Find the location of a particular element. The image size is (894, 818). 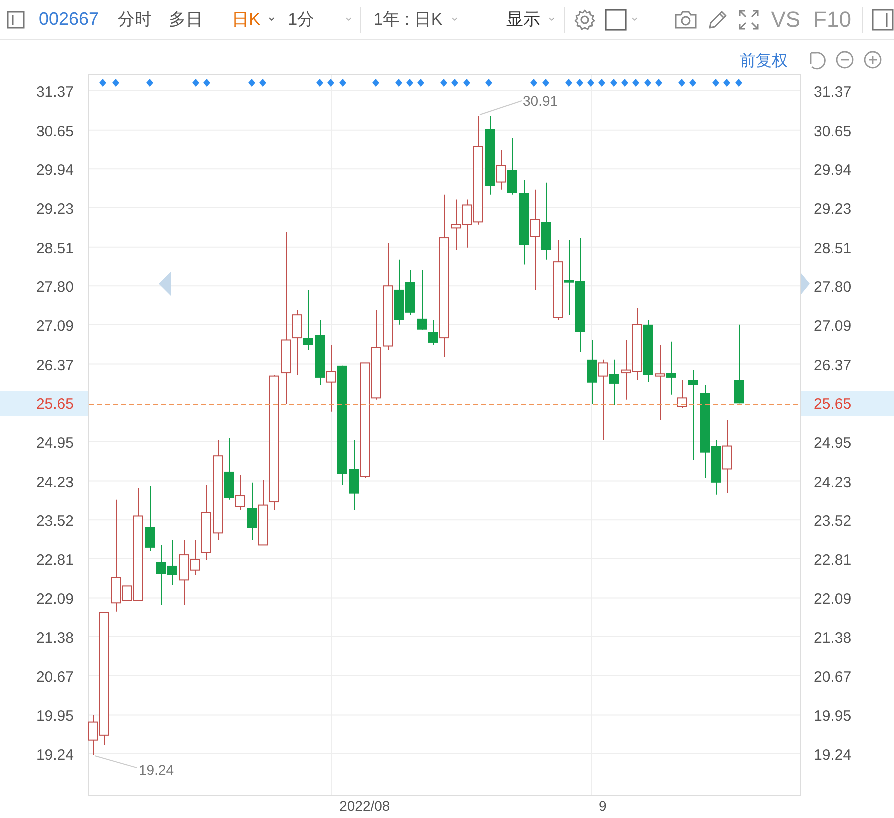

date-axis-label: 9 is located at coordinates (602, 806).